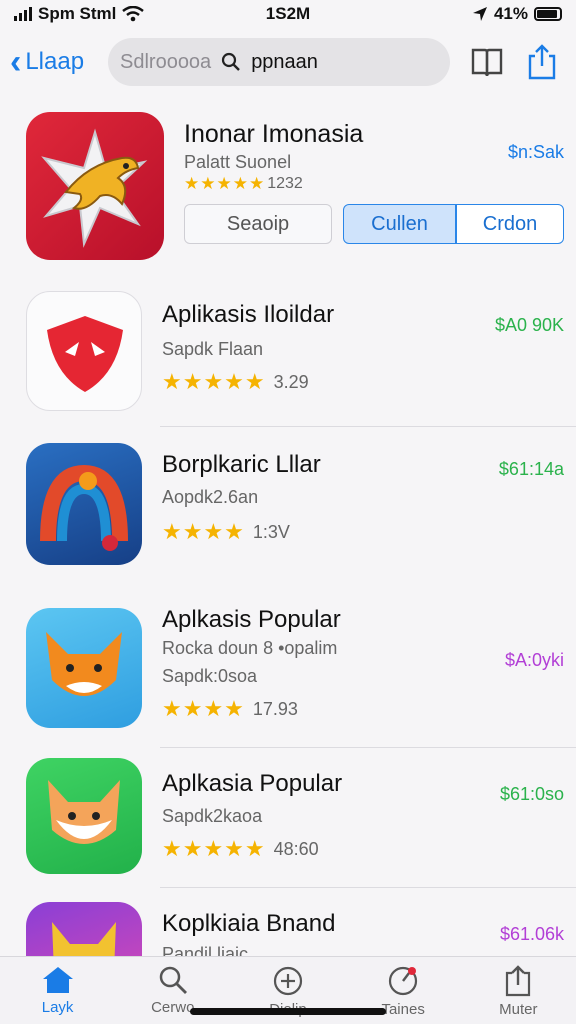 Image resolution: width=576 pixels, height=1024 pixels. What do you see at coordinates (510, 224) in the screenshot?
I see `order-button: Crdon` at bounding box center [510, 224].